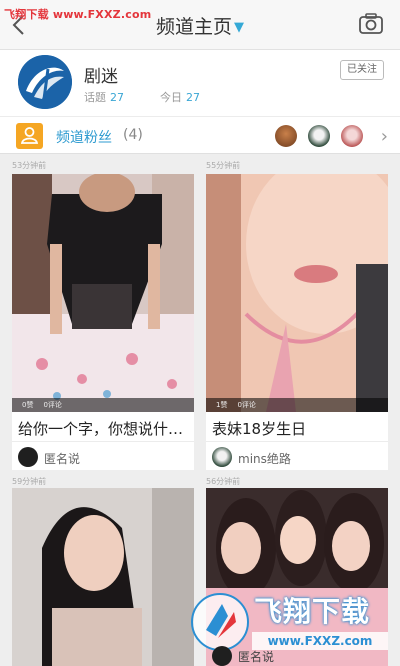 The height and width of the screenshot is (666, 400). What do you see at coordinates (239, 27) in the screenshot?
I see `chevron-down-icon: ▼` at bounding box center [239, 27].